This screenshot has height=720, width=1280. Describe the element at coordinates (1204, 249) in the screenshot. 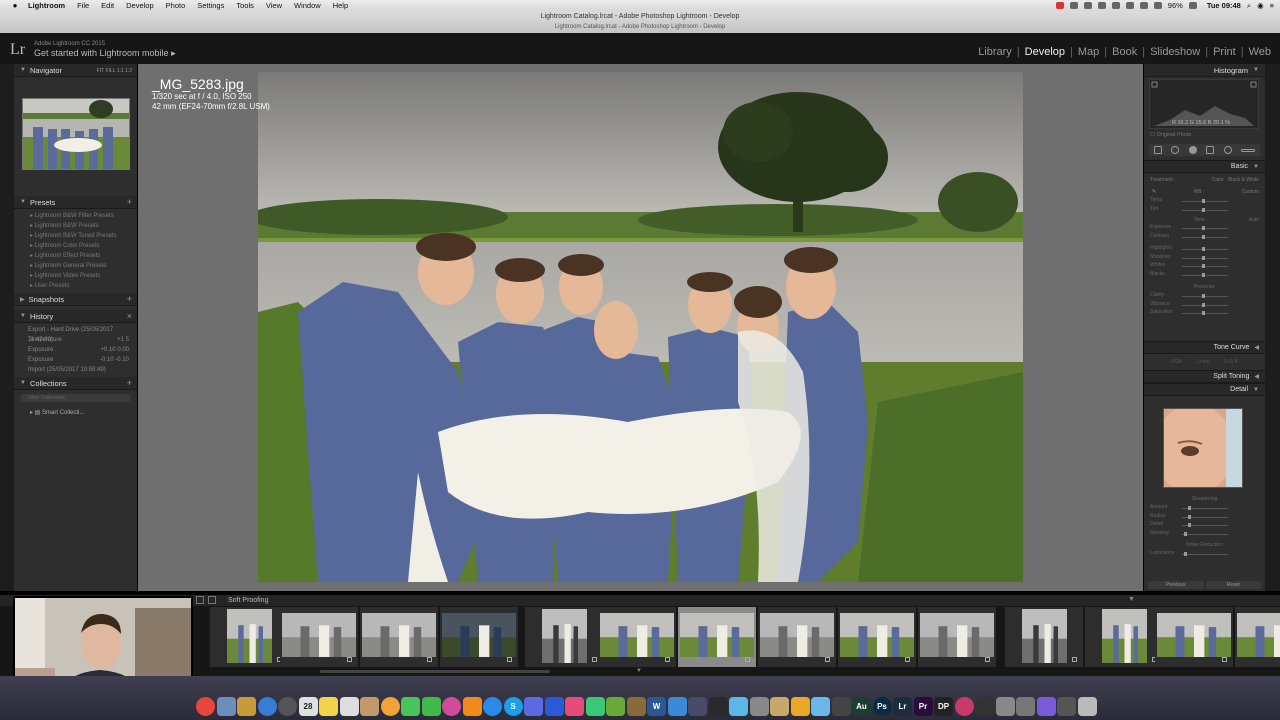

I see `slider-highlights: Highlights` at that location.